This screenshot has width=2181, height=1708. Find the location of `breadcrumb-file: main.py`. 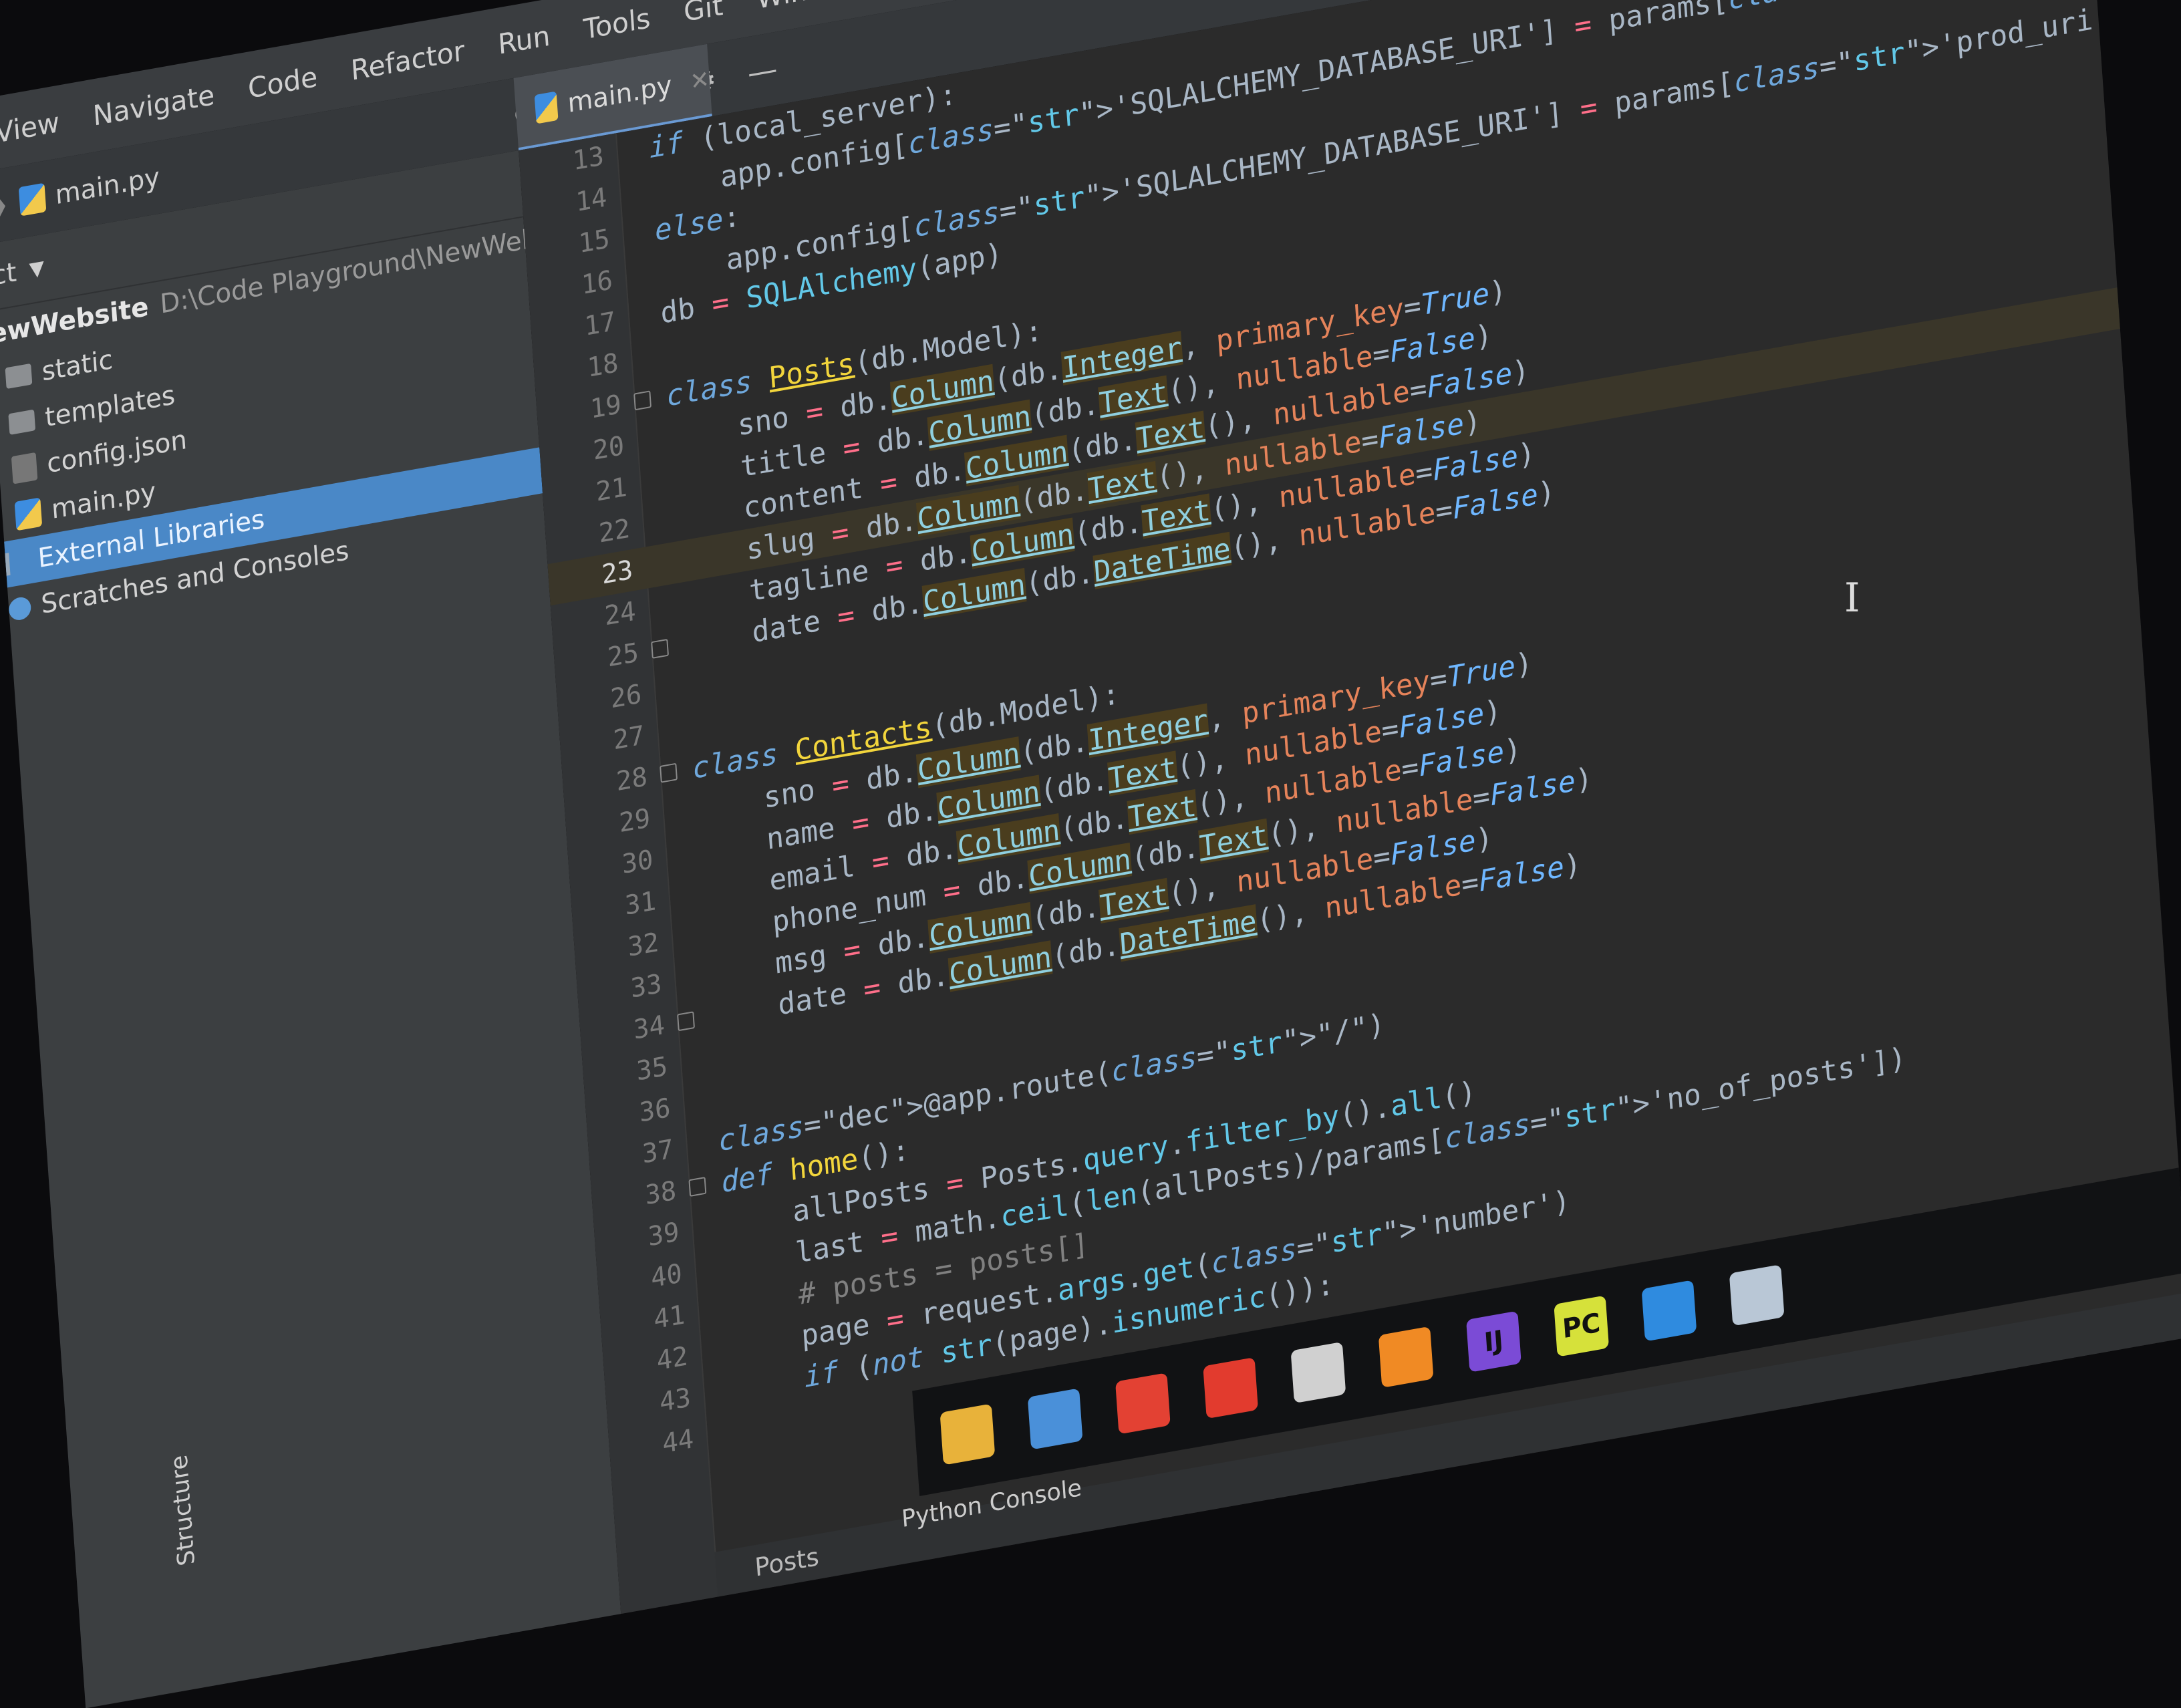

breadcrumb-file: main.py is located at coordinates (107, 186).